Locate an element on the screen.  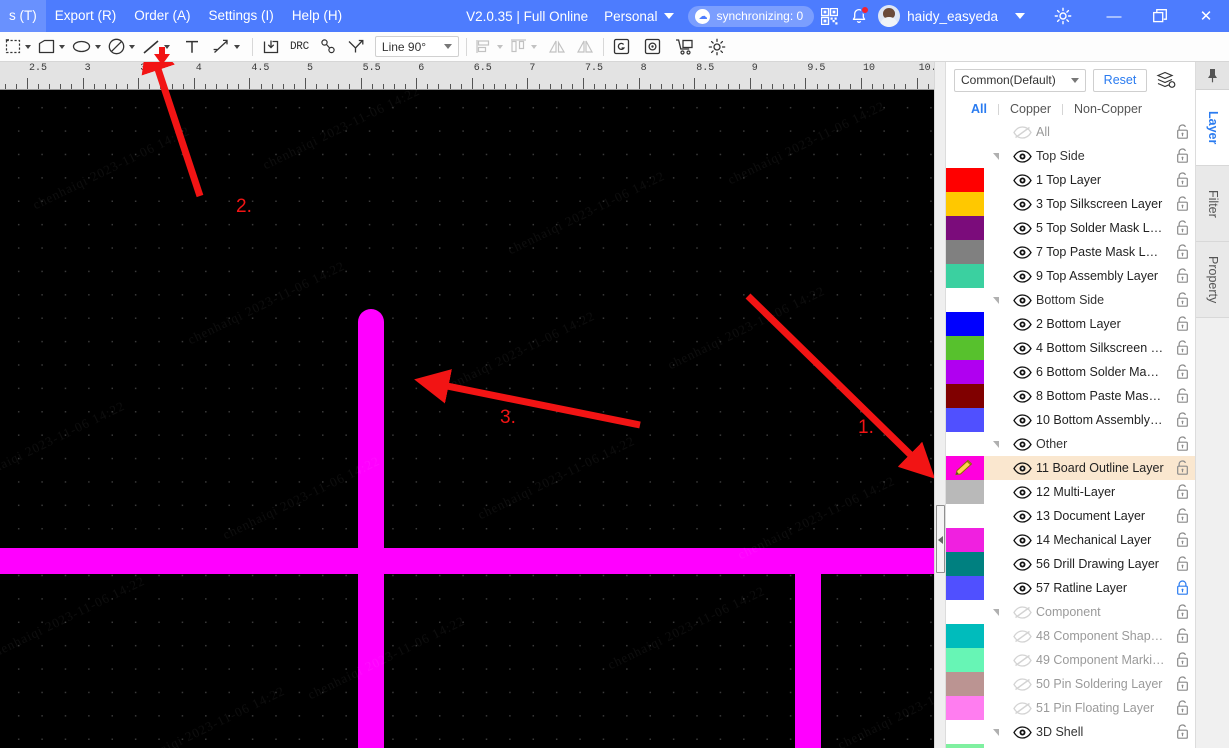
layer-row: 57 Ratline Layer is located at coordinates (1070, 588).